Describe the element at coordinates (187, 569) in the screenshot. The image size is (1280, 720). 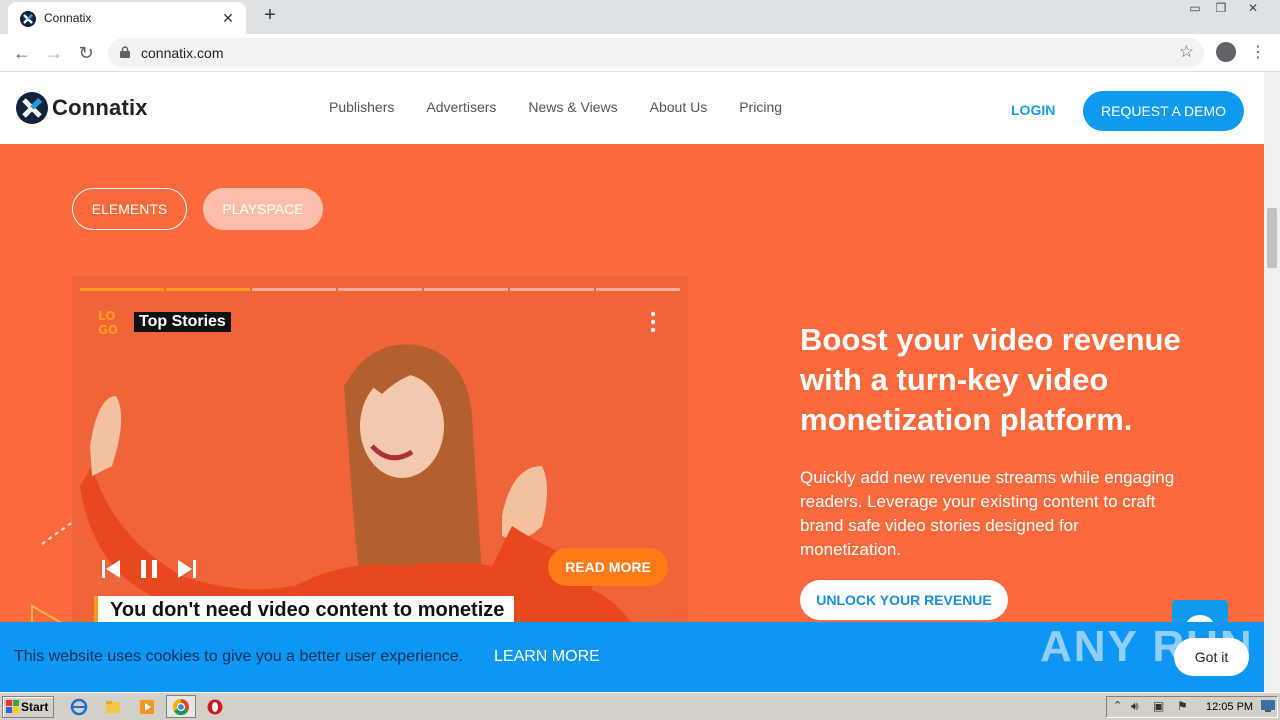
I see `next-track-icon` at that location.